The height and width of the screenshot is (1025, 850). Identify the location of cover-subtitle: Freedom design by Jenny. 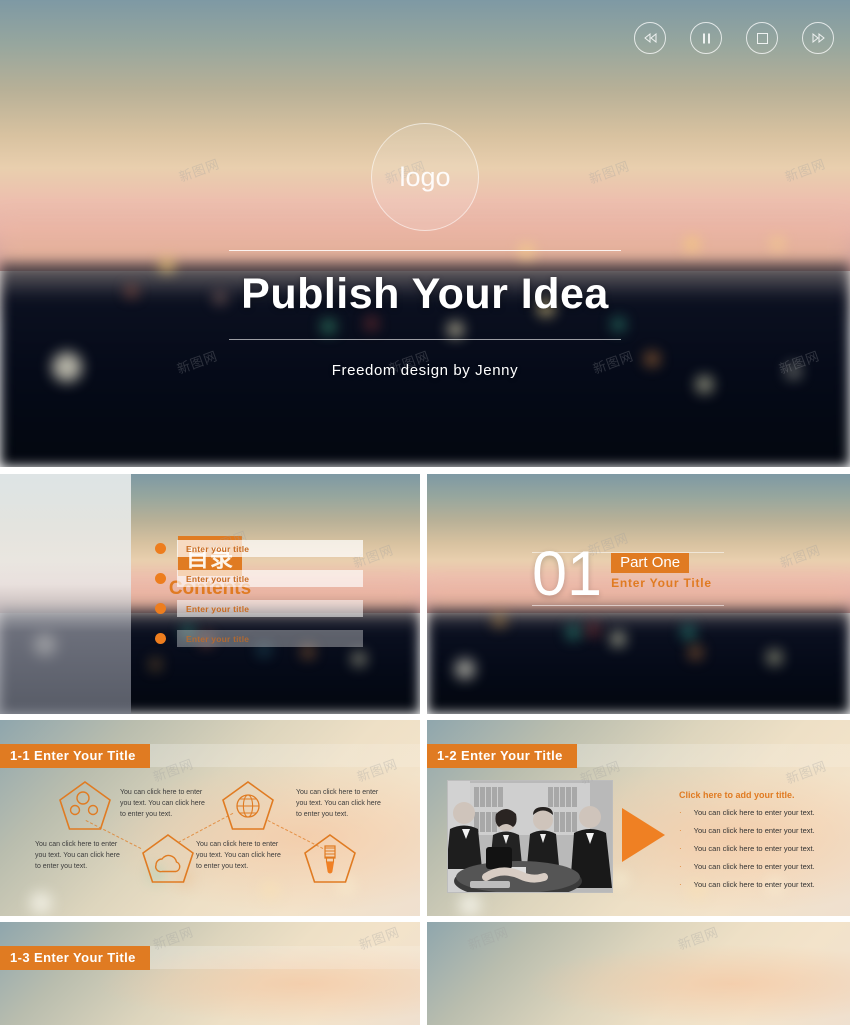
(425, 370).